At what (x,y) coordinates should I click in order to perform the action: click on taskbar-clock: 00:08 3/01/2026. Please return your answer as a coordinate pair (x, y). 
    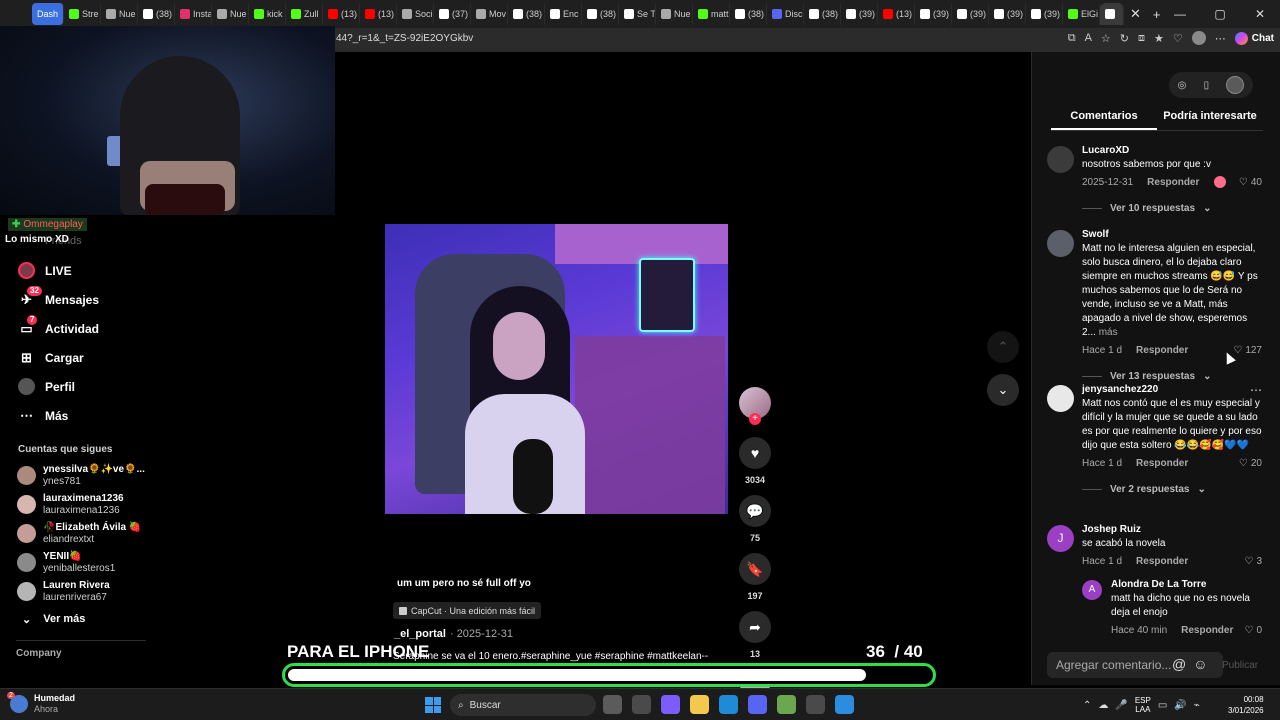
    Looking at the image, I should click on (1246, 705).